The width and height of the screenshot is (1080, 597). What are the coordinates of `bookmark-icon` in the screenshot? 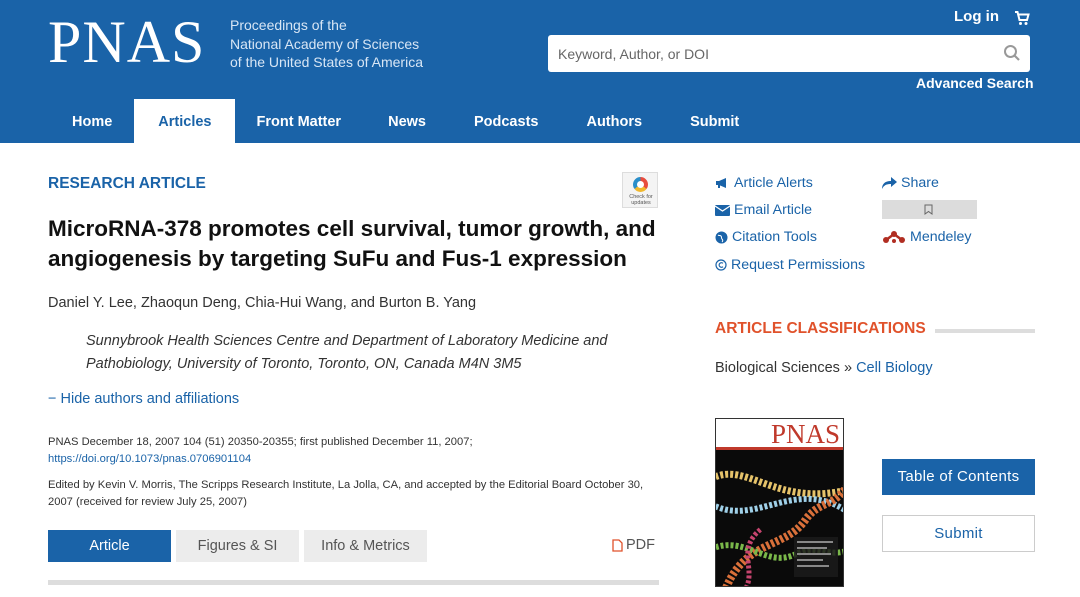 It's located at (928, 209).